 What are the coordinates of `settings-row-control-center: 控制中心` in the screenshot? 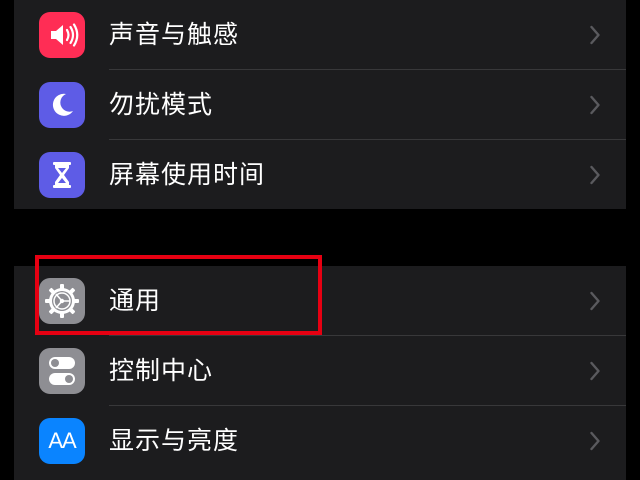 It's located at (320, 371).